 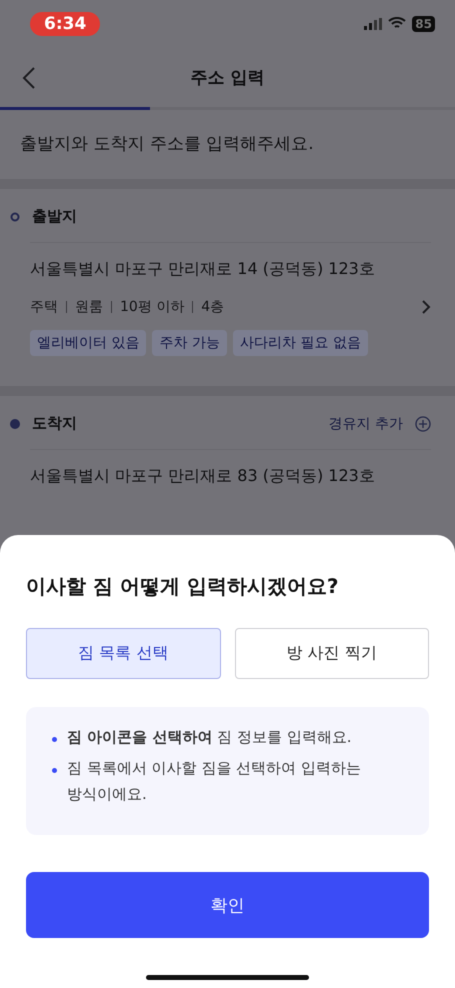 What do you see at coordinates (365, 423) in the screenshot?
I see `add-stop-link: 경유지 추가` at bounding box center [365, 423].